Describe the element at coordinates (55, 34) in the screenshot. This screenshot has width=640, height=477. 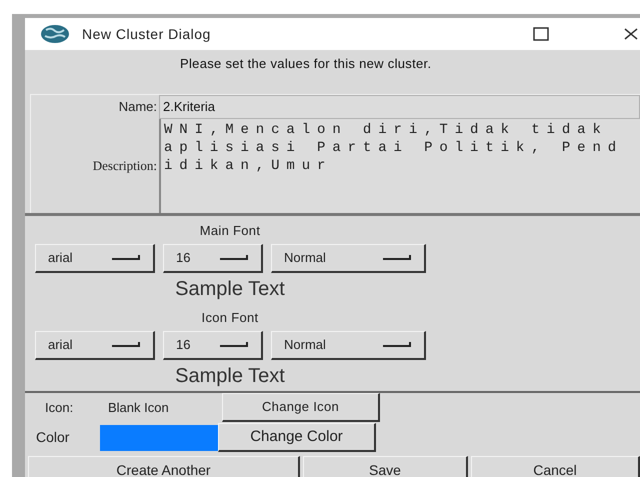
I see `globe-icon` at that location.